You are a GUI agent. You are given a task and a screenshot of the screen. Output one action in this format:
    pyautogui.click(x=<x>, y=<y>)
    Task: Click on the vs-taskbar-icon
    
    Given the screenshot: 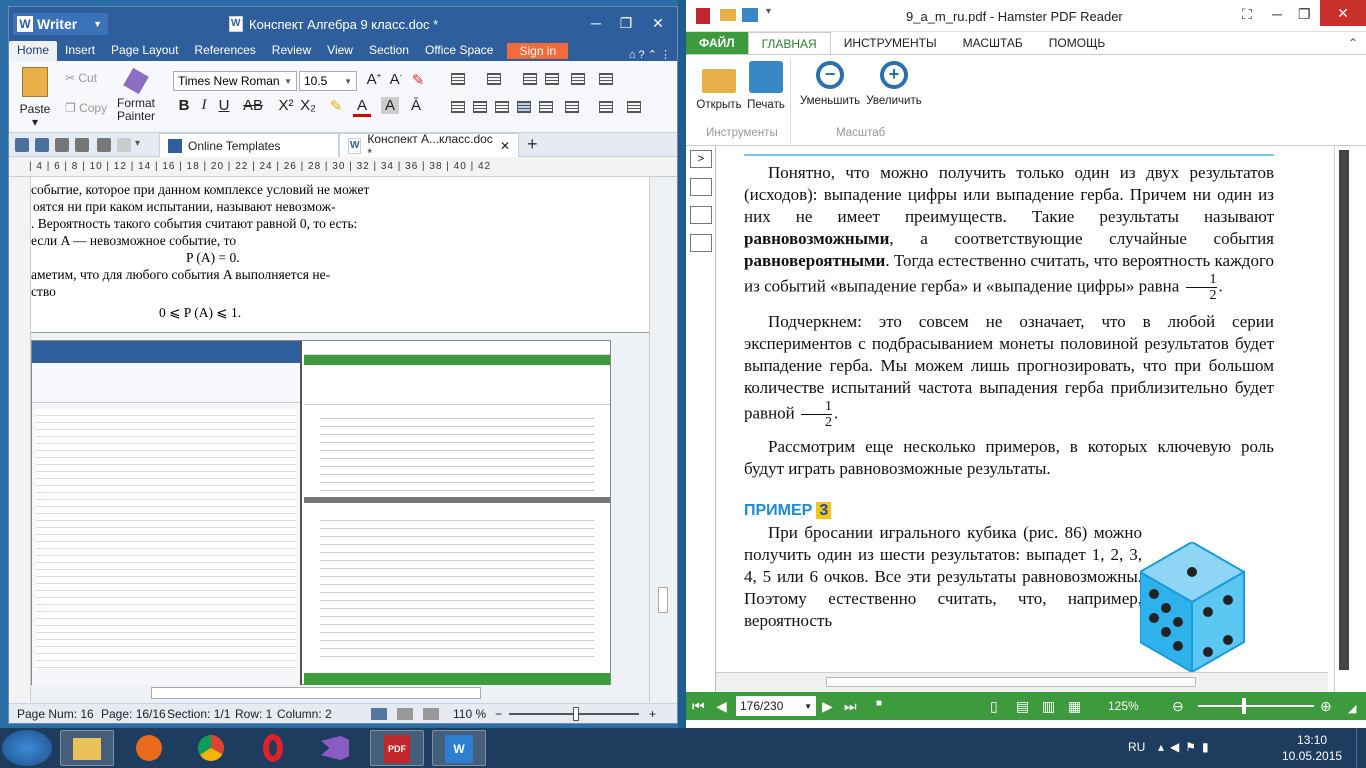 What is the action you would take?
    pyautogui.click(x=335, y=748)
    